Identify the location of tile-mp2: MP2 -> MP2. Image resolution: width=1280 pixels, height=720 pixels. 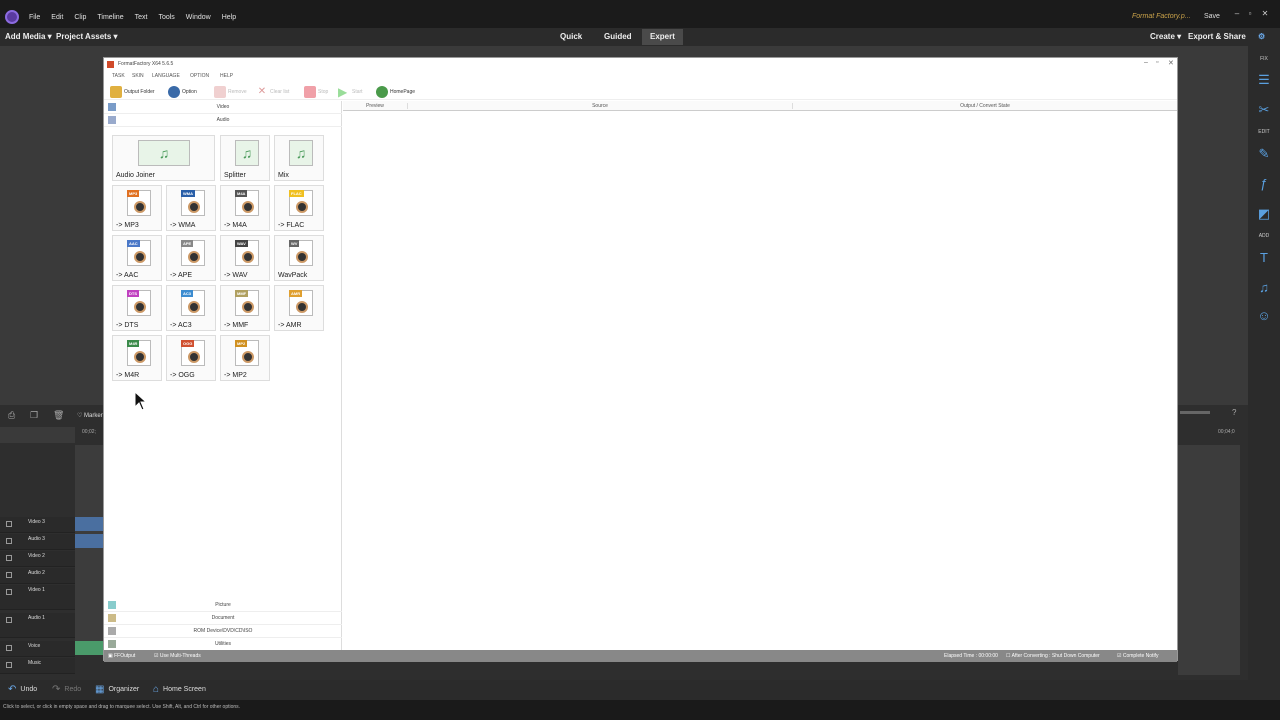
(245, 358).